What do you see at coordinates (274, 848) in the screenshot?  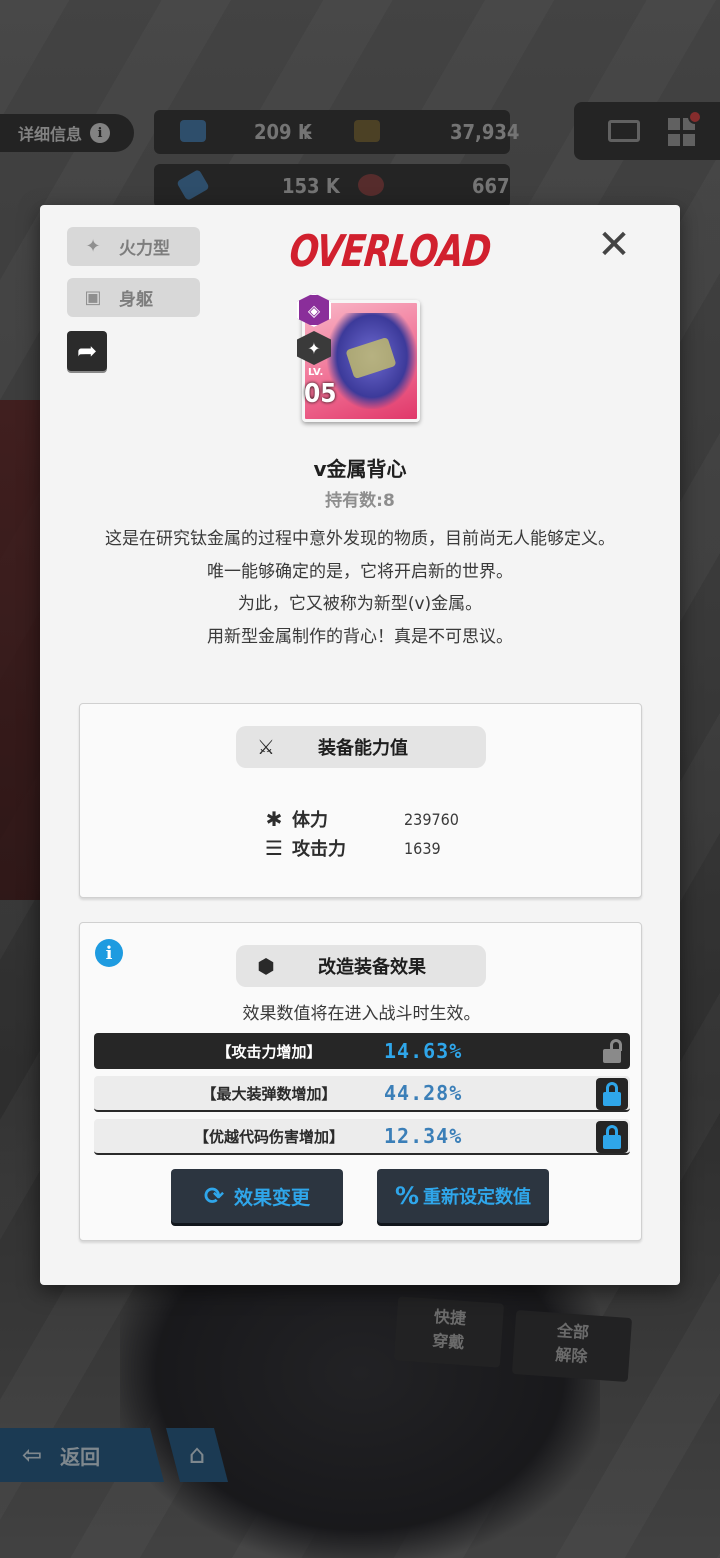 I see `attack-icon: ☰` at bounding box center [274, 848].